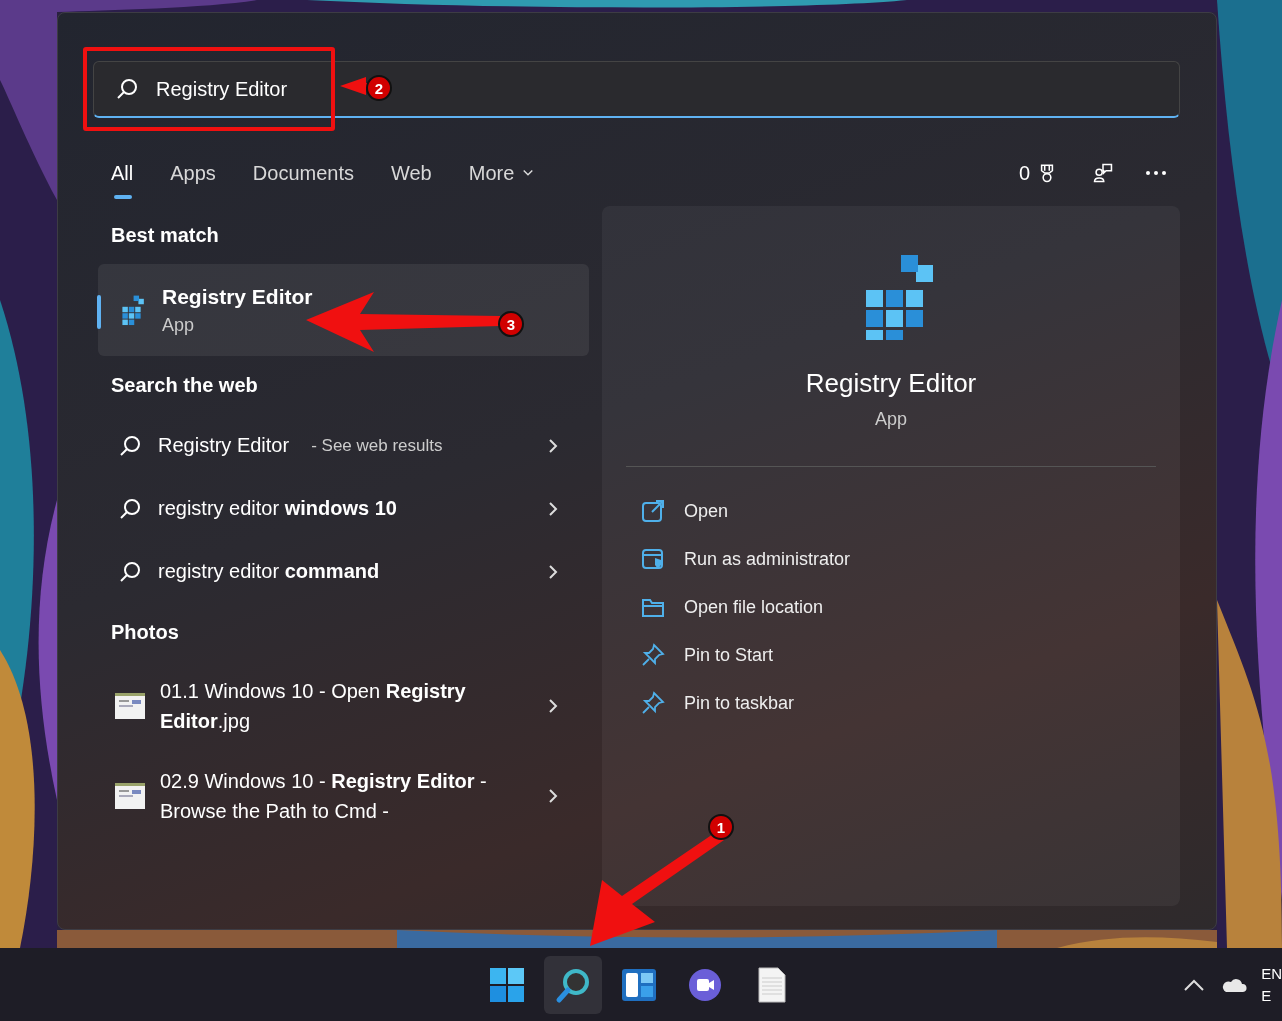 The height and width of the screenshot is (1021, 1282). I want to click on more-icon, so click(1156, 173).